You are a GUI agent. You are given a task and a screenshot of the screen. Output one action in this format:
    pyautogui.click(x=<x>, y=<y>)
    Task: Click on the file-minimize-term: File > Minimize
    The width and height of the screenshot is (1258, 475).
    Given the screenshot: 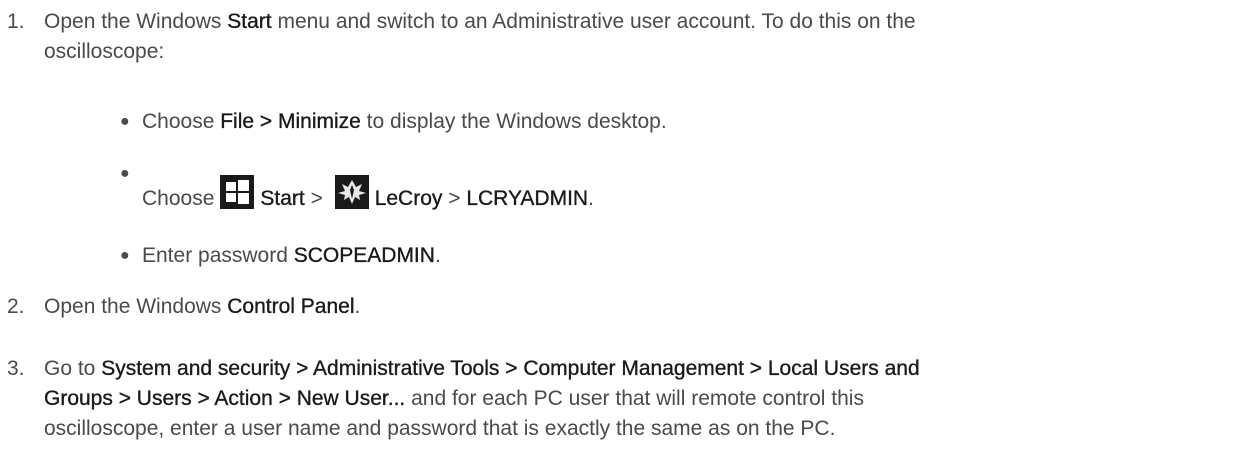 What is the action you would take?
    pyautogui.click(x=290, y=121)
    